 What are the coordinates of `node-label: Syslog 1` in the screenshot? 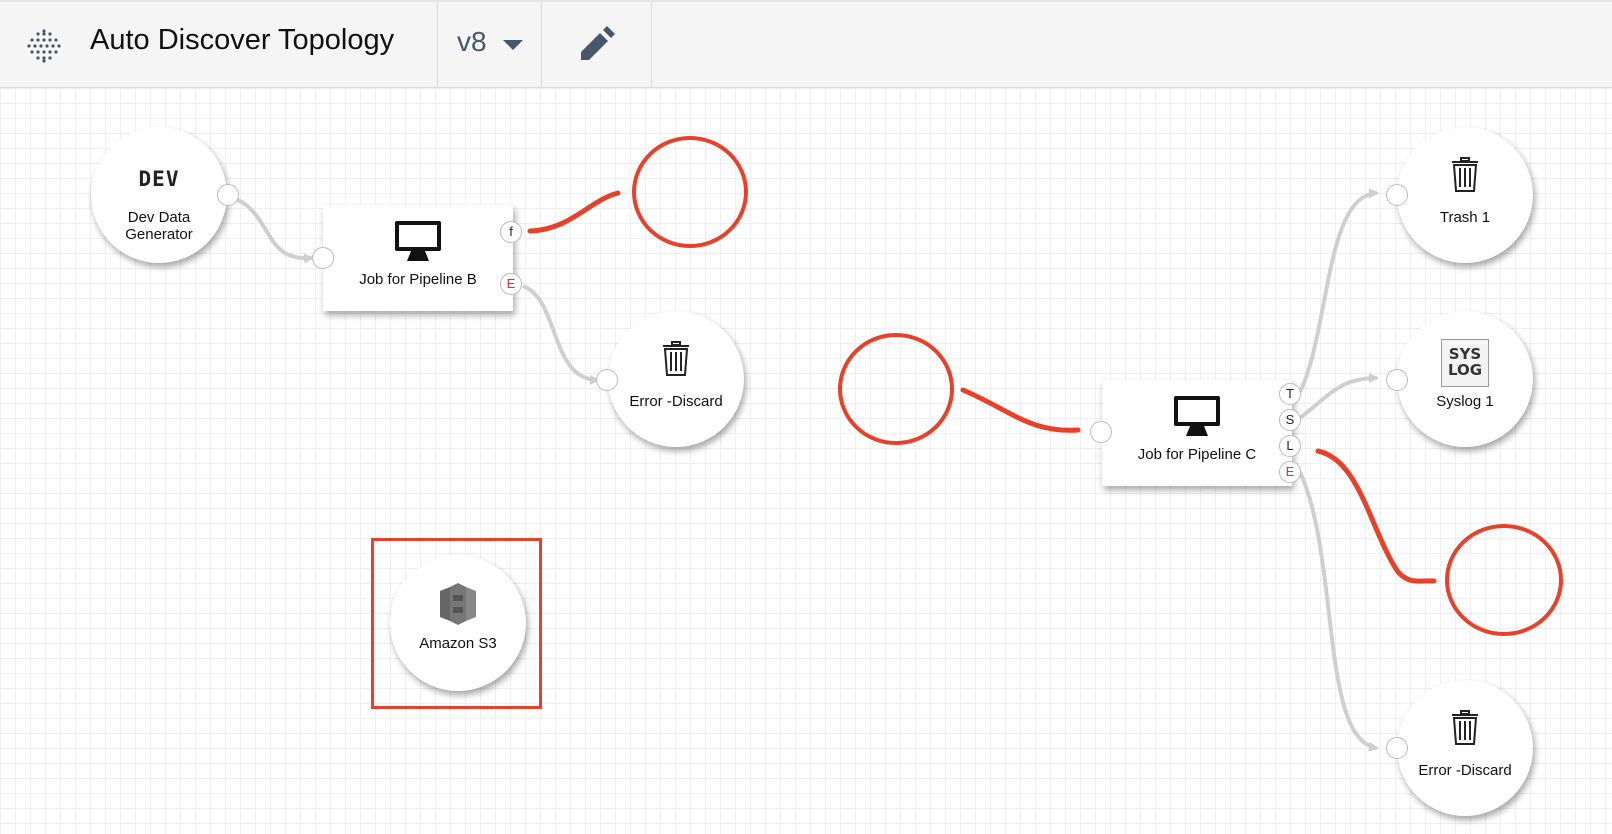 It's located at (1465, 401).